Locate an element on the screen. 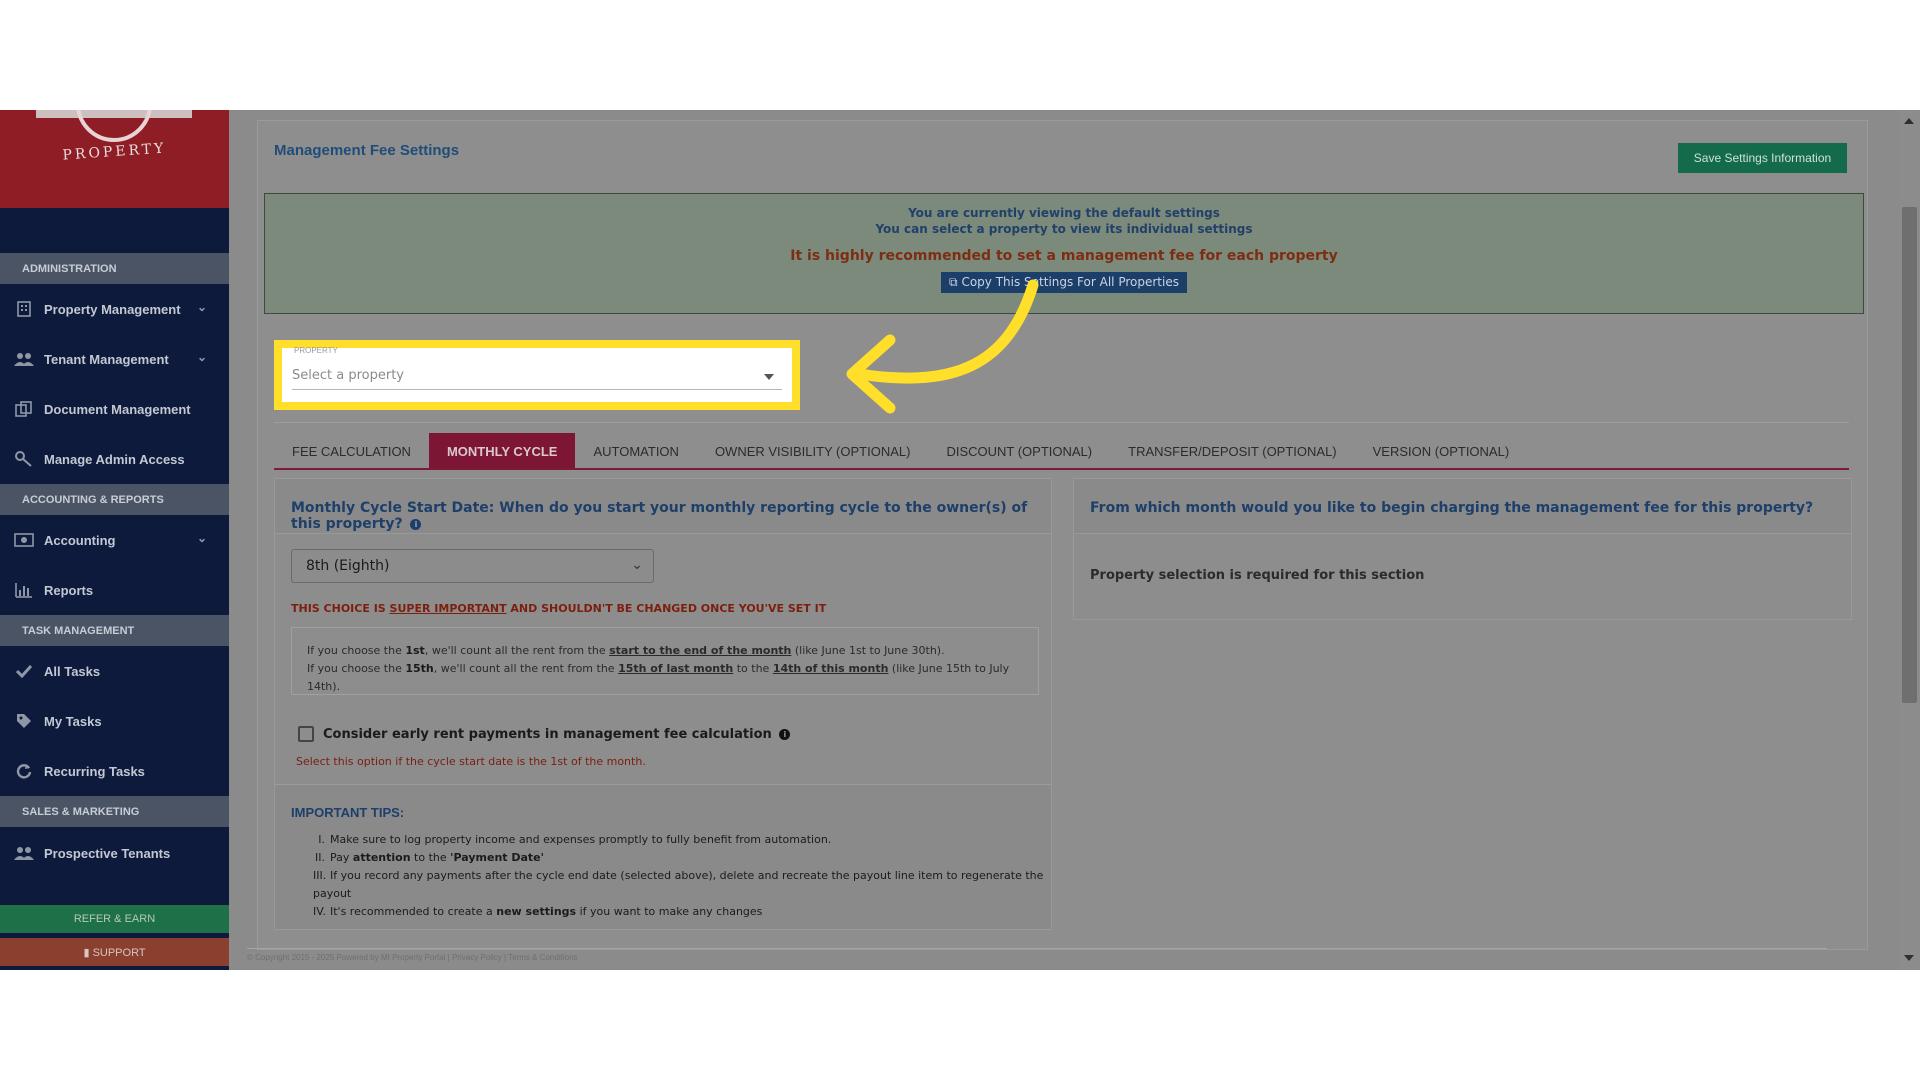 Image resolution: width=1920 pixels, height=1080 pixels. sidebar-item-manage-admin-access: Manage Admin Access is located at coordinates (114, 459).